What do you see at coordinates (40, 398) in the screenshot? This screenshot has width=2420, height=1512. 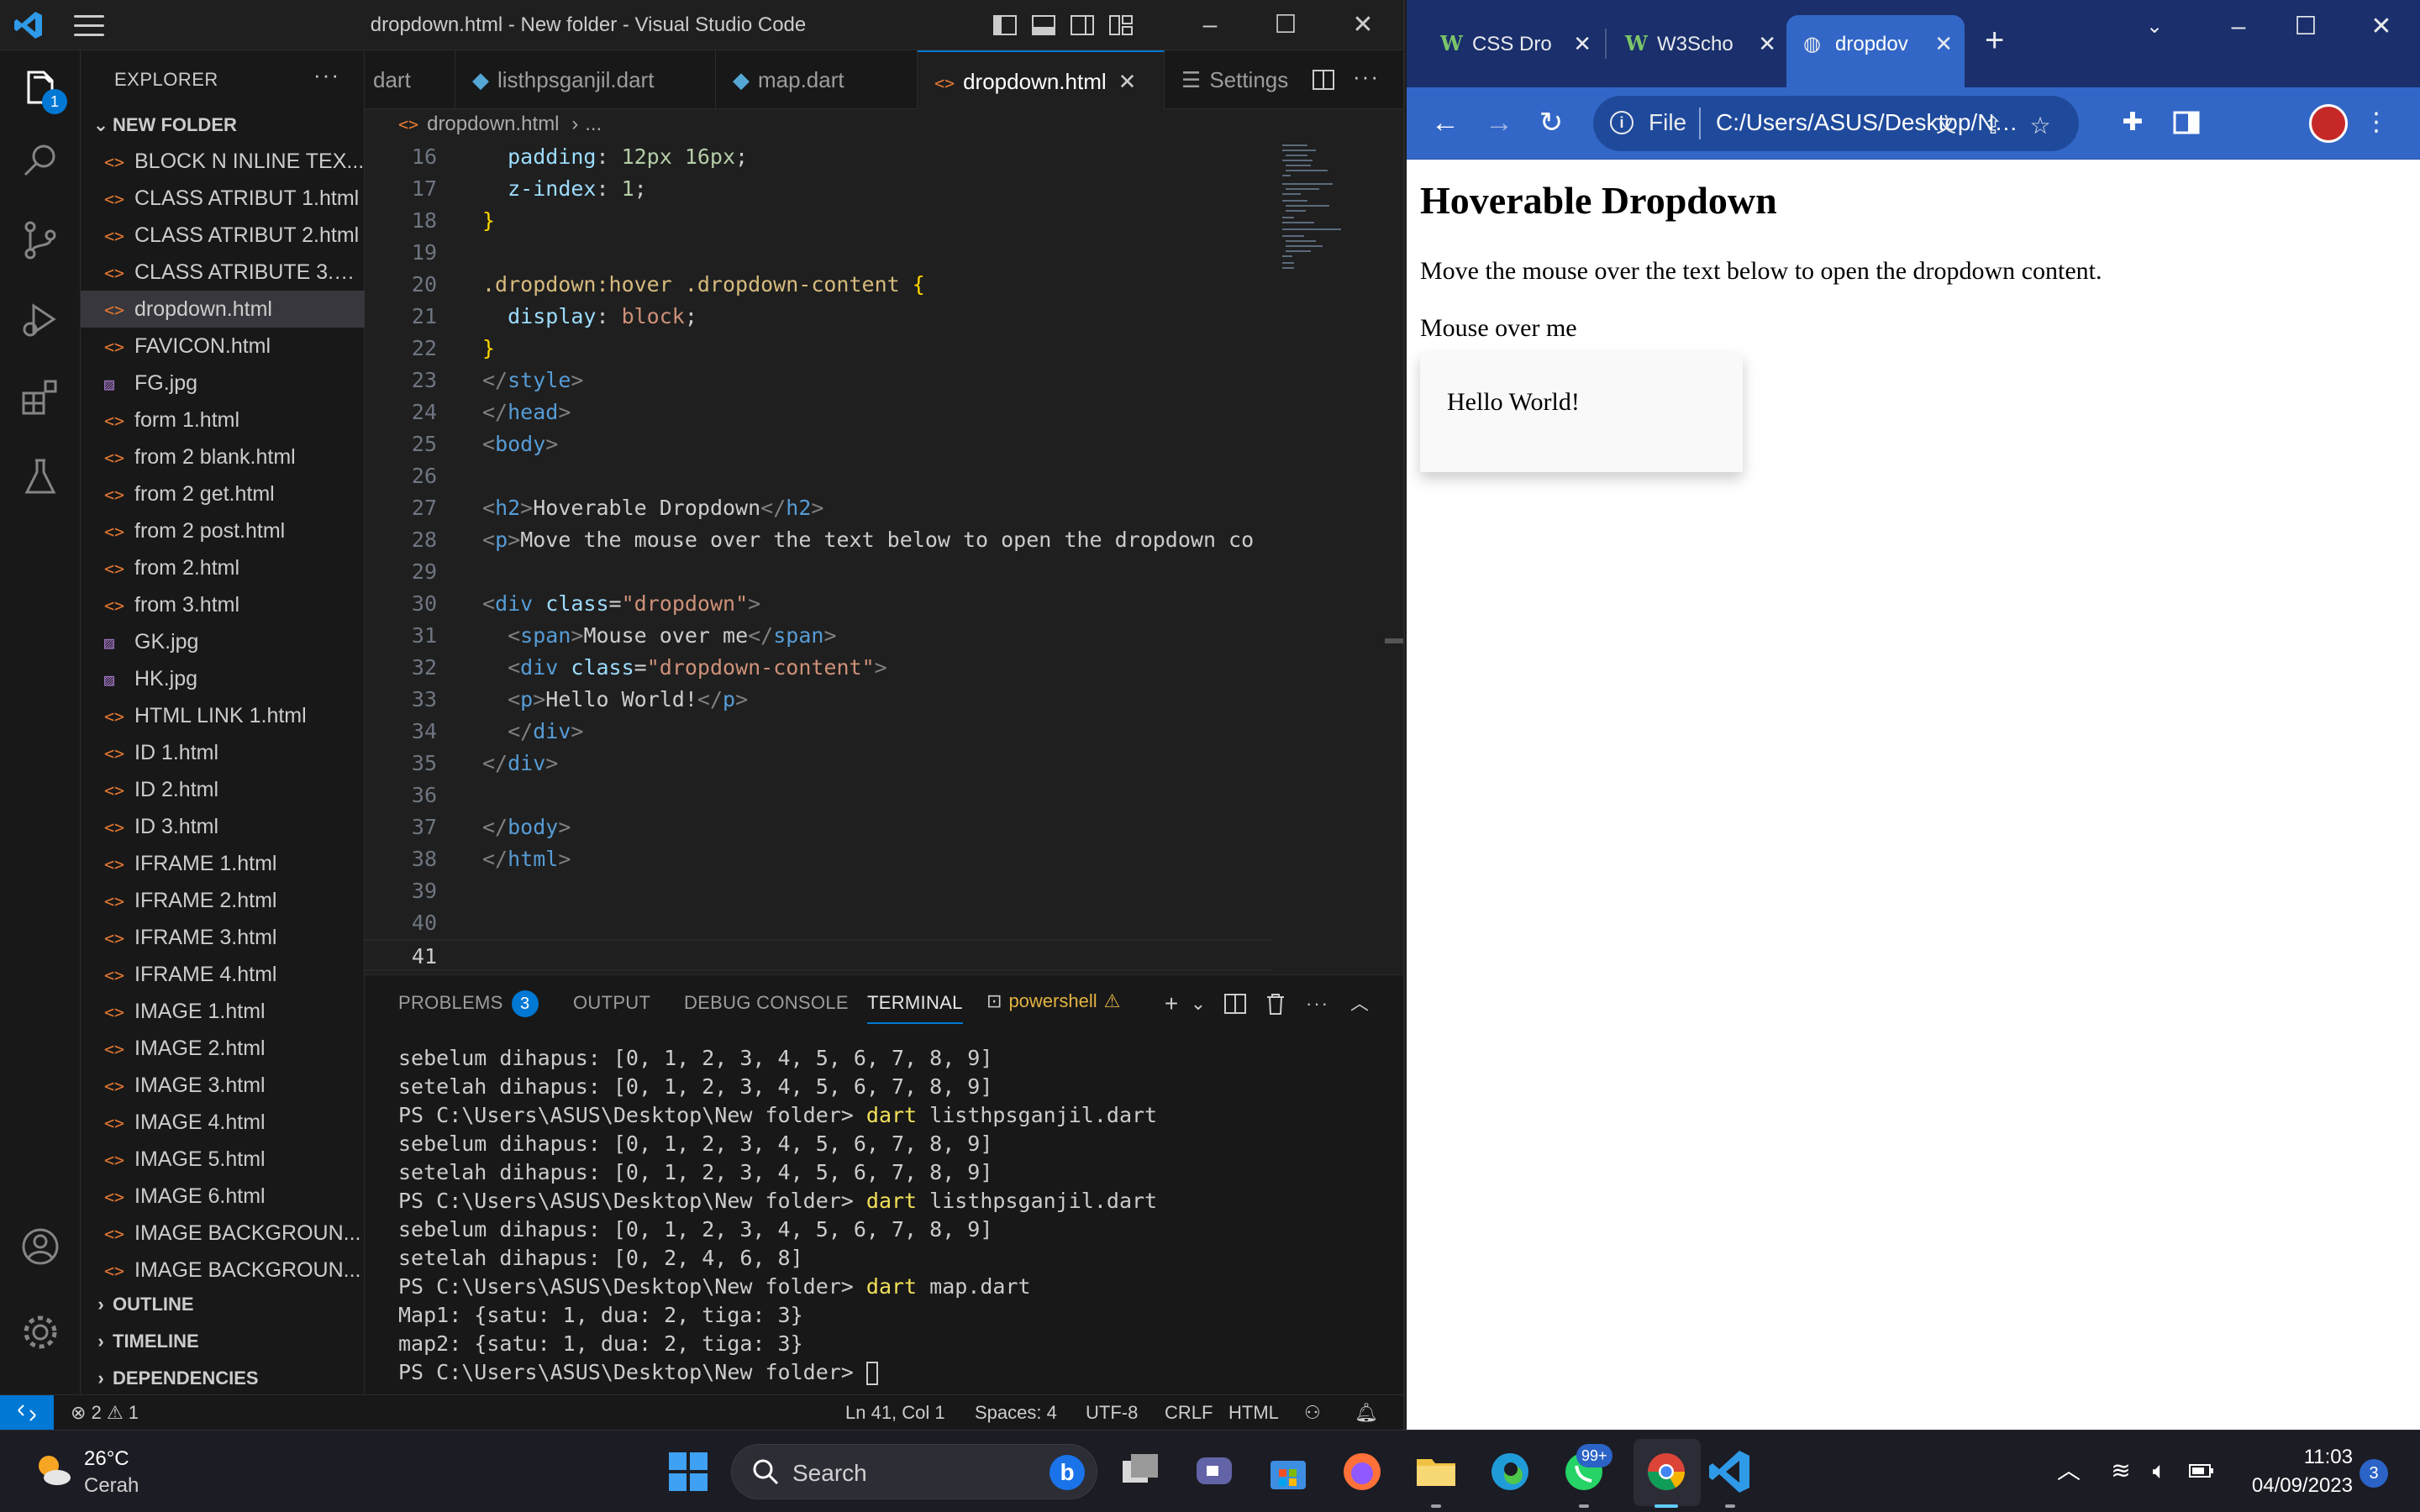 I see `extensions-icon` at bounding box center [40, 398].